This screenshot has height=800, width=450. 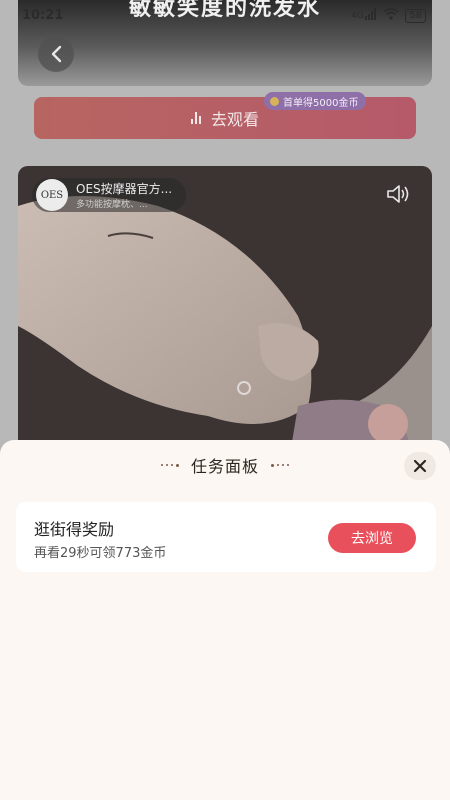 I want to click on chevron-left-icon, so click(x=56, y=54).